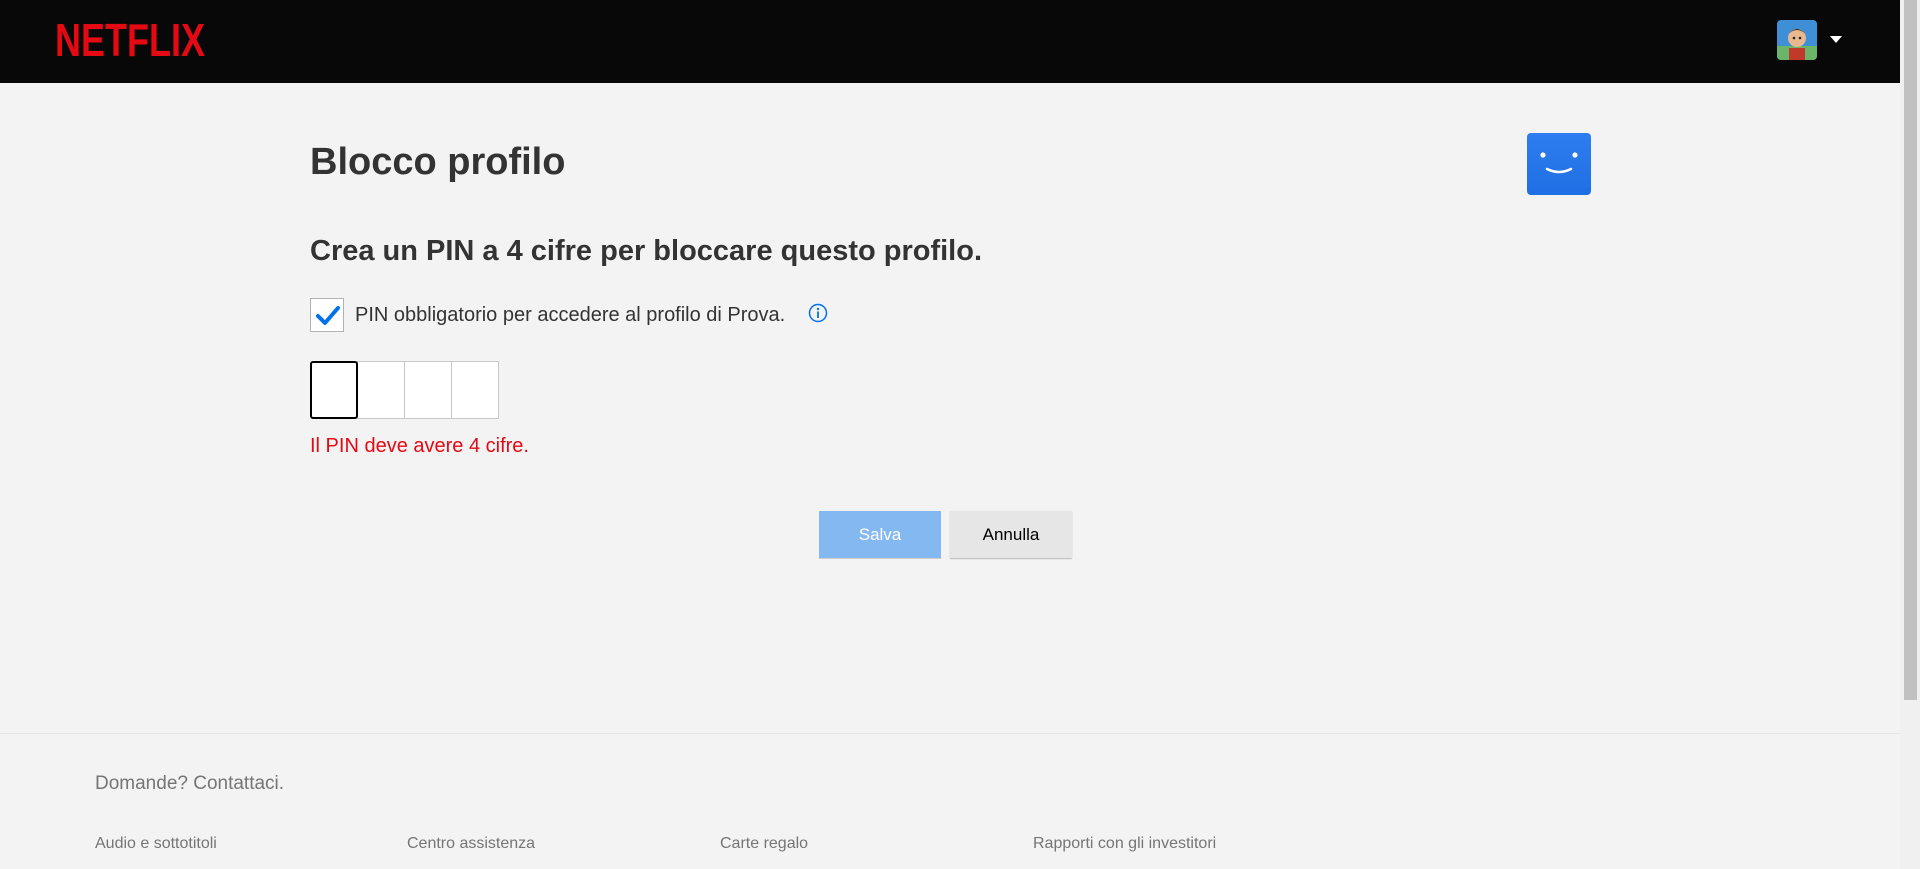 Image resolution: width=1920 pixels, height=869 pixels. Describe the element at coordinates (471, 844) in the screenshot. I see `footer-link-help-center: Centro assistenza` at that location.